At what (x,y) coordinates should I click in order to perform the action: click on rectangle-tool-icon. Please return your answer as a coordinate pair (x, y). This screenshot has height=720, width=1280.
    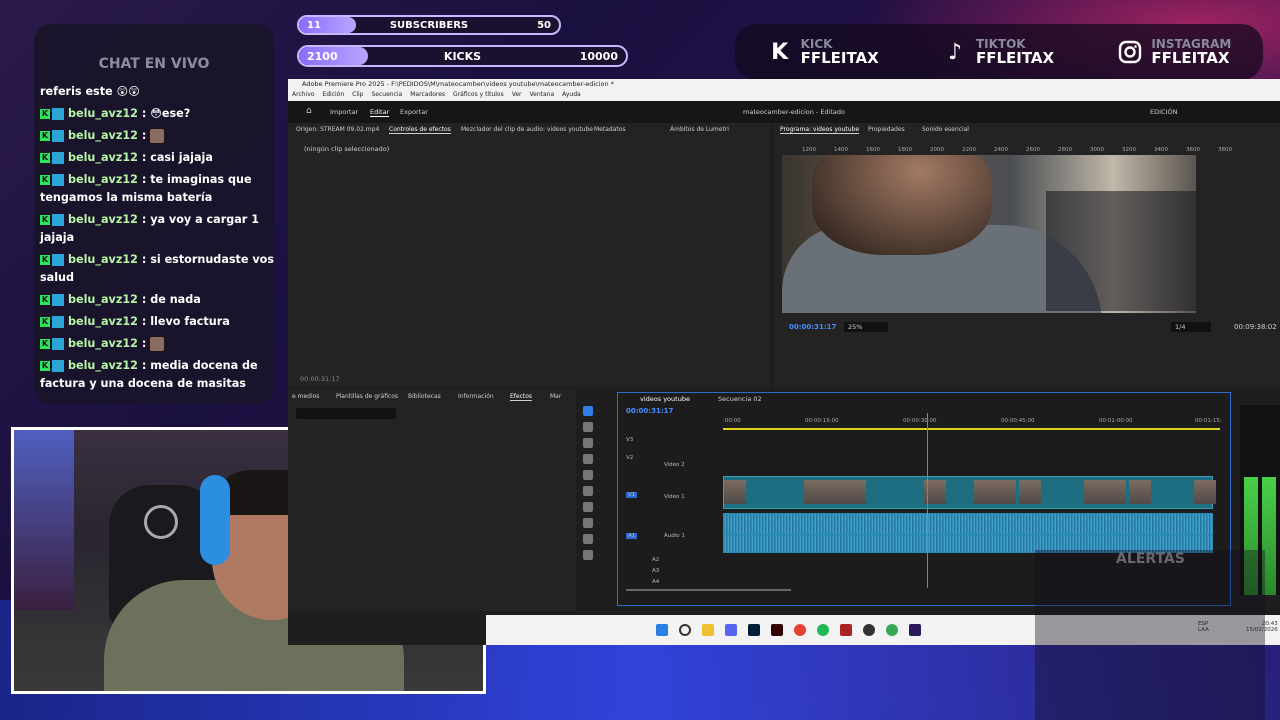
    Looking at the image, I should click on (588, 507).